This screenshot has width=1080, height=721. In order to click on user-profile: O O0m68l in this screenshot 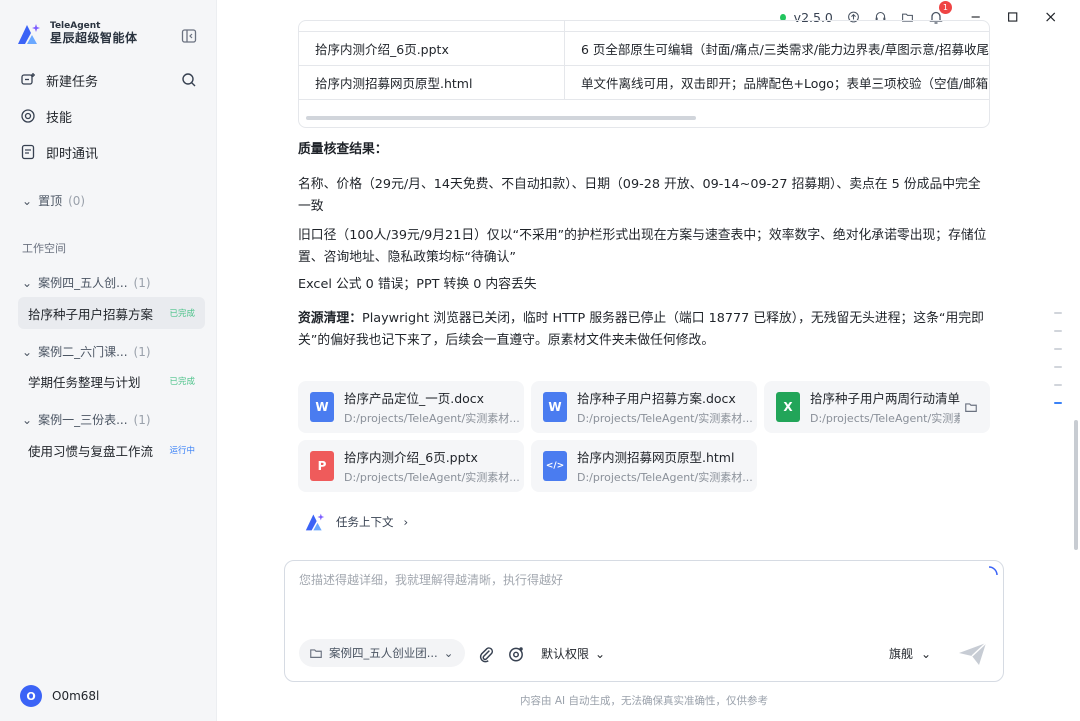, I will do `click(59, 696)`.